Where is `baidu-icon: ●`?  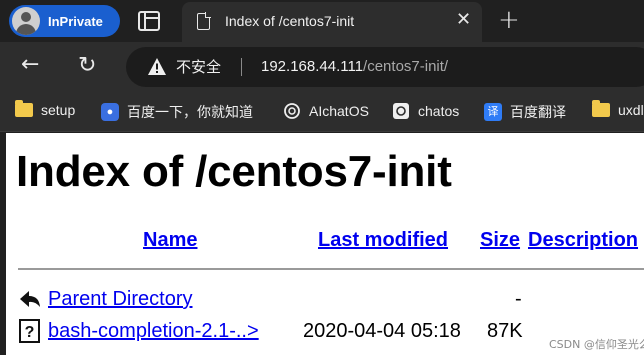
baidu-icon: ● is located at coordinates (110, 112).